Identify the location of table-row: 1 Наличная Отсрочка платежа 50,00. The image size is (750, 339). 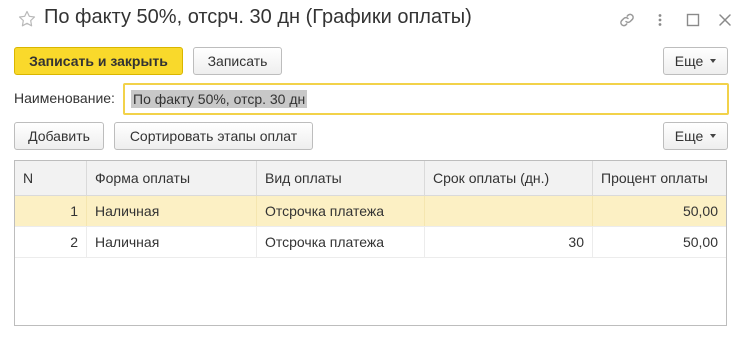
(370, 211).